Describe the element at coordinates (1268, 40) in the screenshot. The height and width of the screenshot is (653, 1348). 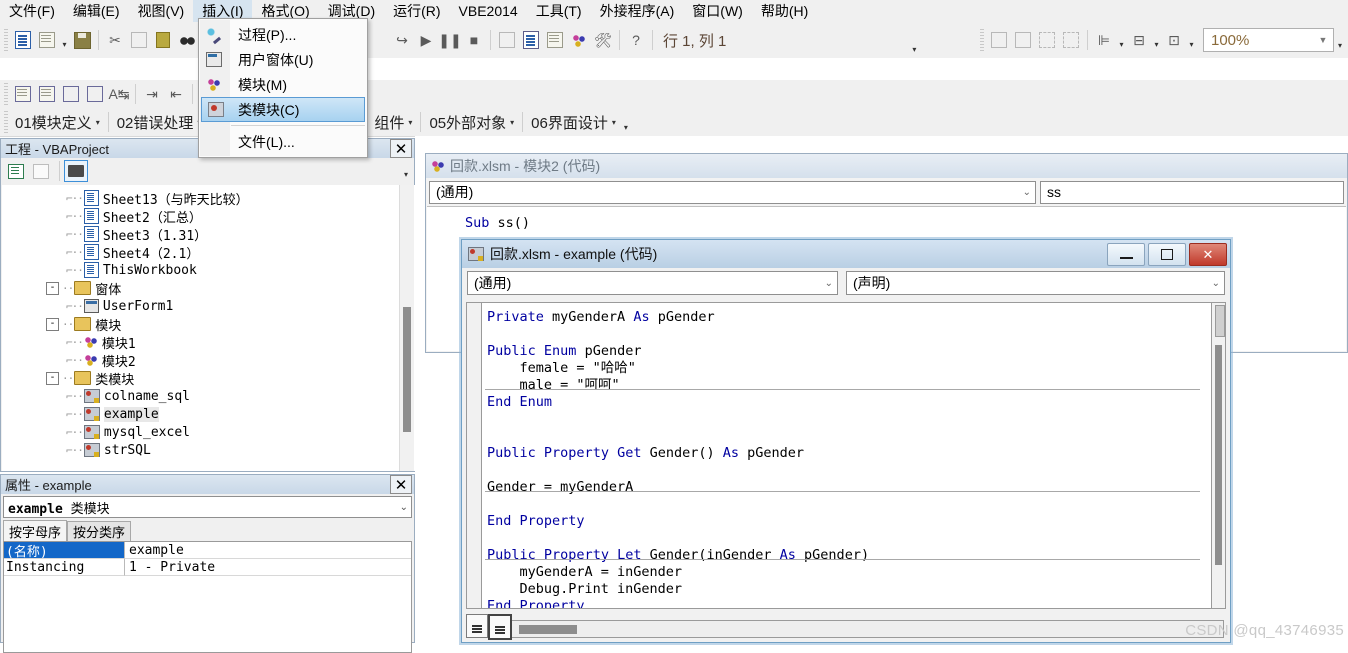
I see `zoom-combo: 100% ▼` at that location.